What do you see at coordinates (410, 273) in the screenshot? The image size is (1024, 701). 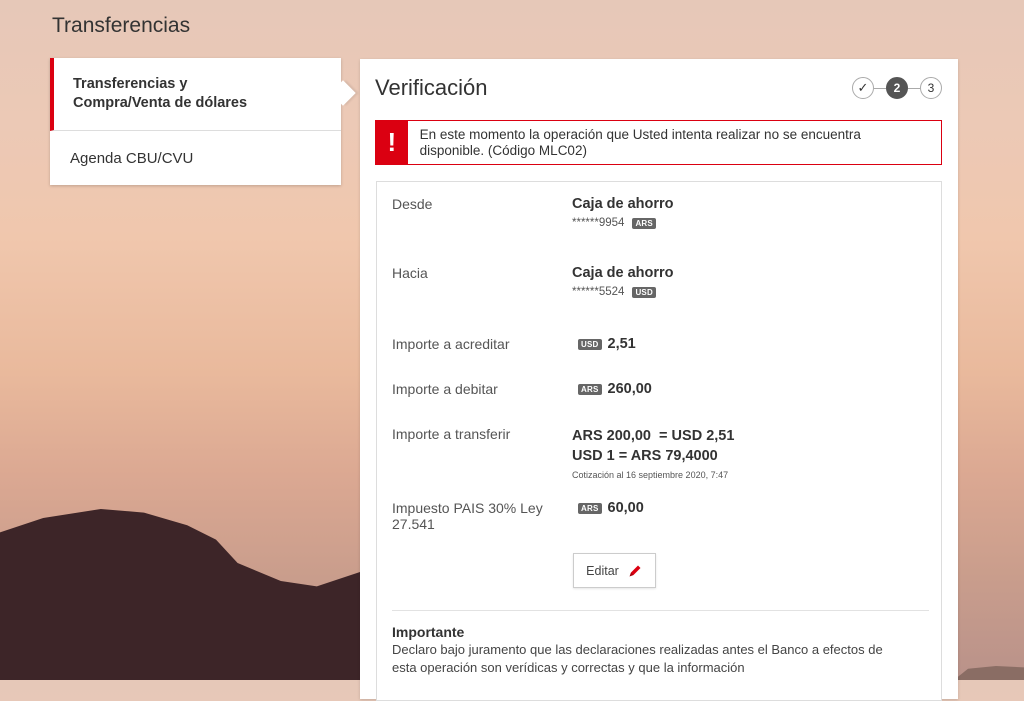 I see `label-hacia: Hacia` at bounding box center [410, 273].